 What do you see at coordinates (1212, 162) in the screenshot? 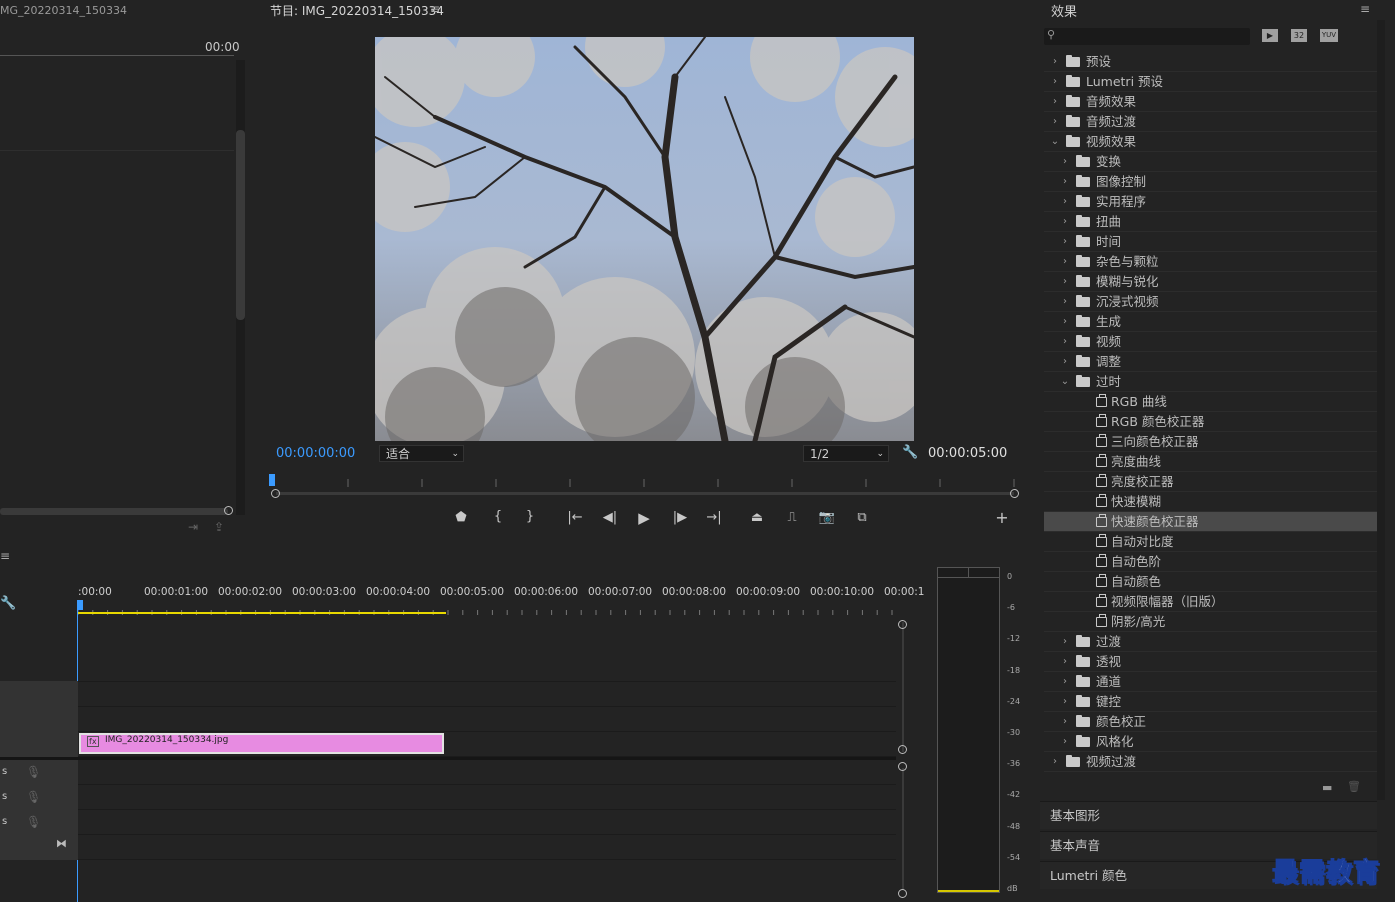
I see `effects-tree-item: › 变换` at bounding box center [1212, 162].